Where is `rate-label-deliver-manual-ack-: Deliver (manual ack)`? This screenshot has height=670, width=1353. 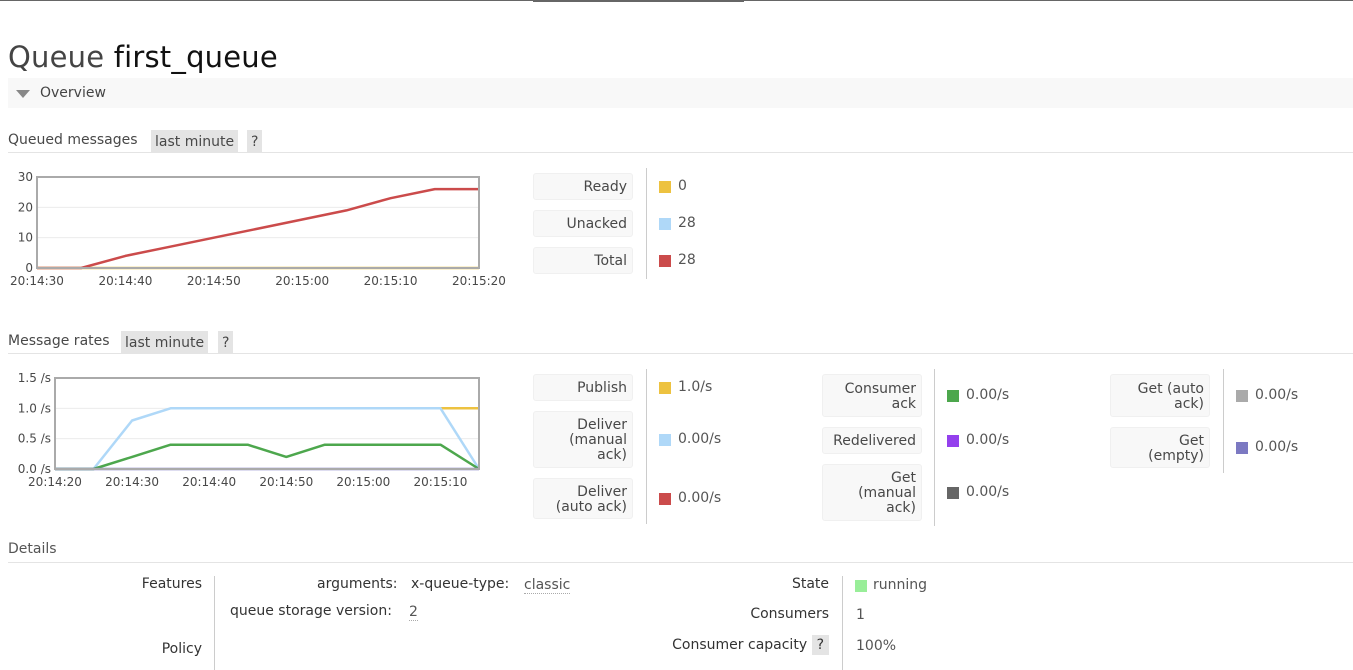 rate-label-deliver-manual-ack-: Deliver (manual ack) is located at coordinates (583, 439).